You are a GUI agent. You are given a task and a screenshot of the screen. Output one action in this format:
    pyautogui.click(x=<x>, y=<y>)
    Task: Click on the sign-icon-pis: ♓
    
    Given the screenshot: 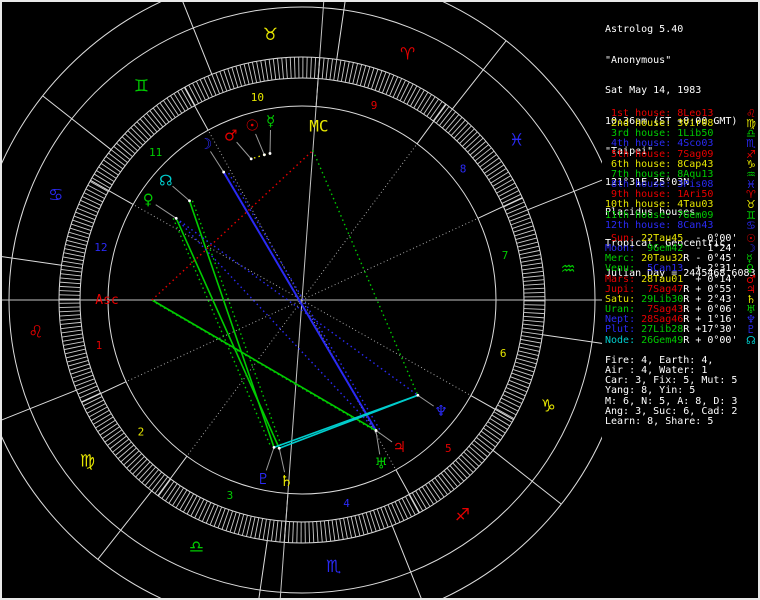 What is the action you would take?
    pyautogui.click(x=516, y=141)
    